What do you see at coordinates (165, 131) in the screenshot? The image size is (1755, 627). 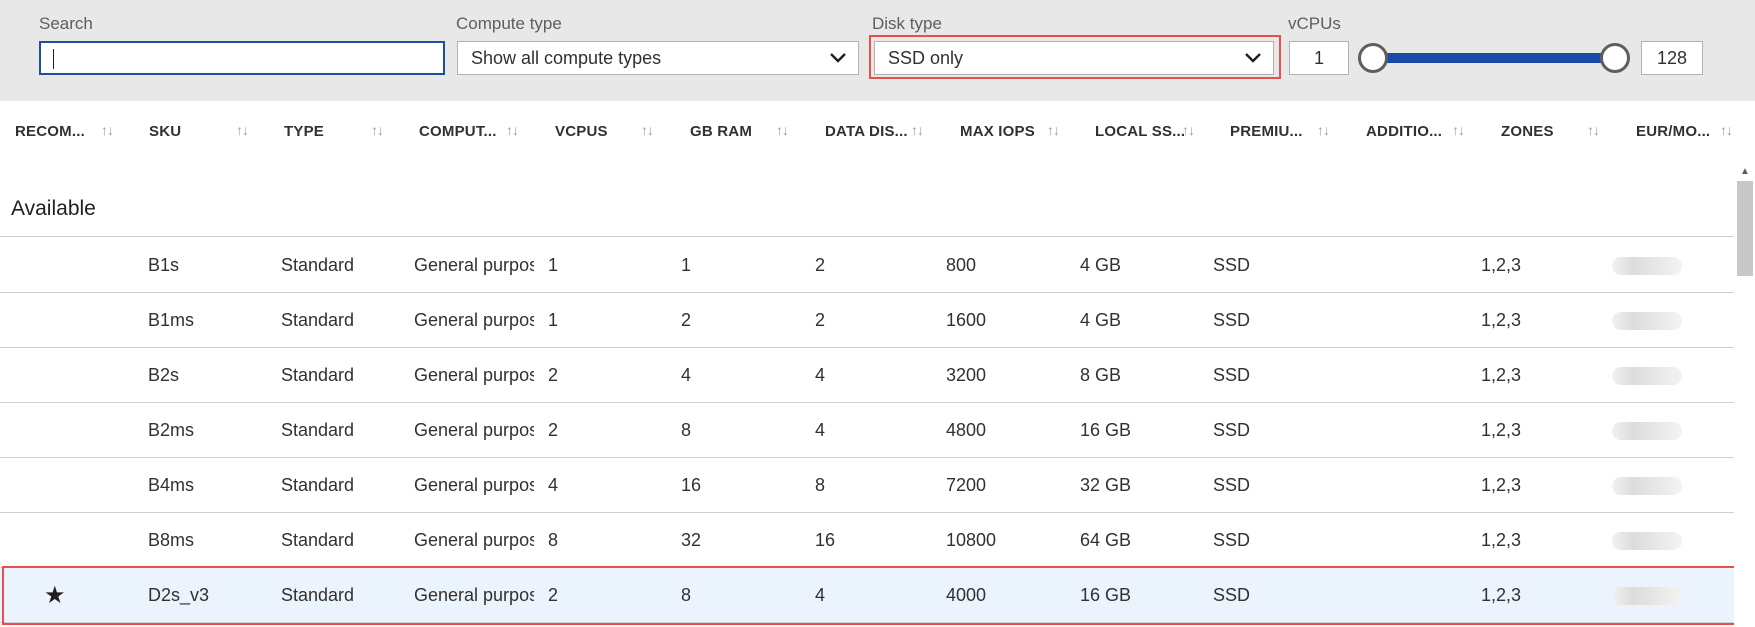 I see `column-header: SKU` at bounding box center [165, 131].